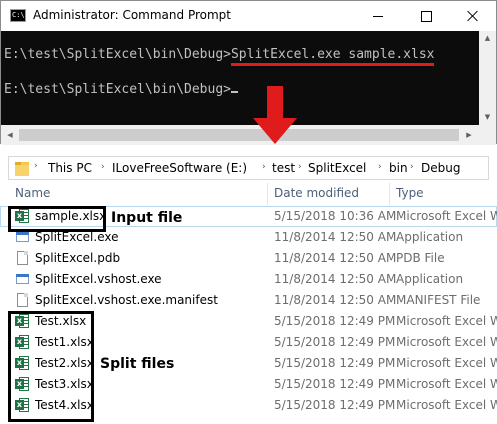 The image size is (497, 424). Describe the element at coordinates (410, 193) in the screenshot. I see `column-type: Type` at that location.